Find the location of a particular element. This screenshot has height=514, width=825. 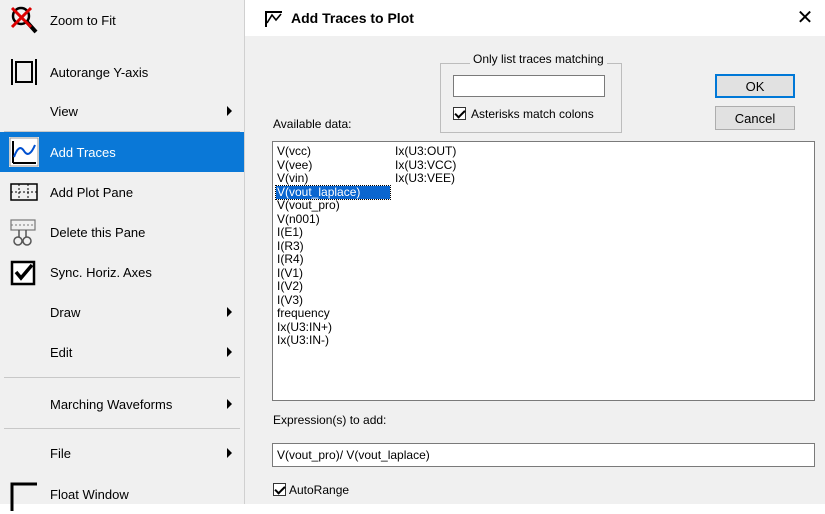

menu-item-add-plot-pane: Add Plot Pane is located at coordinates (122, 192).